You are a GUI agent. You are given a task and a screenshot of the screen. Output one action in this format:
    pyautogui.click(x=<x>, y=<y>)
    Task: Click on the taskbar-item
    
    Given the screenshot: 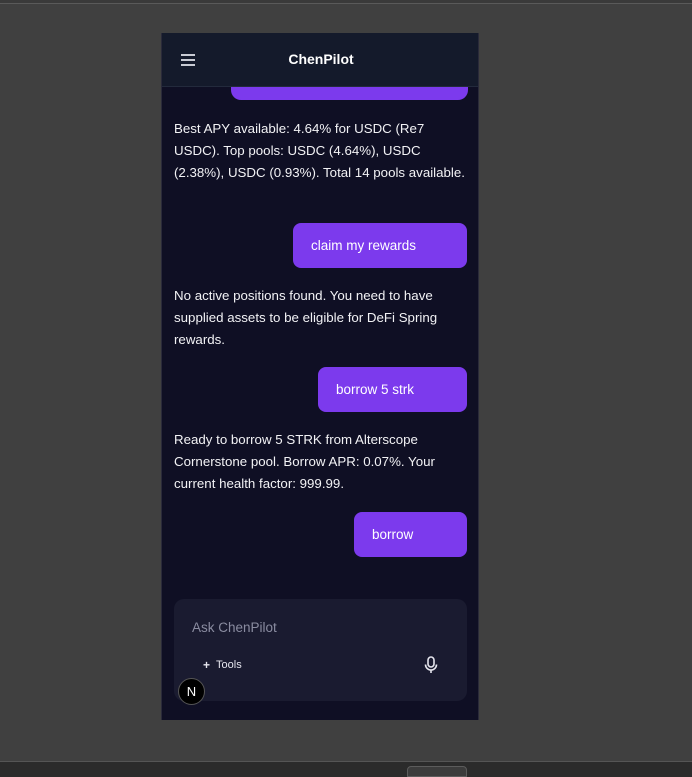 What is the action you would take?
    pyautogui.click(x=437, y=771)
    